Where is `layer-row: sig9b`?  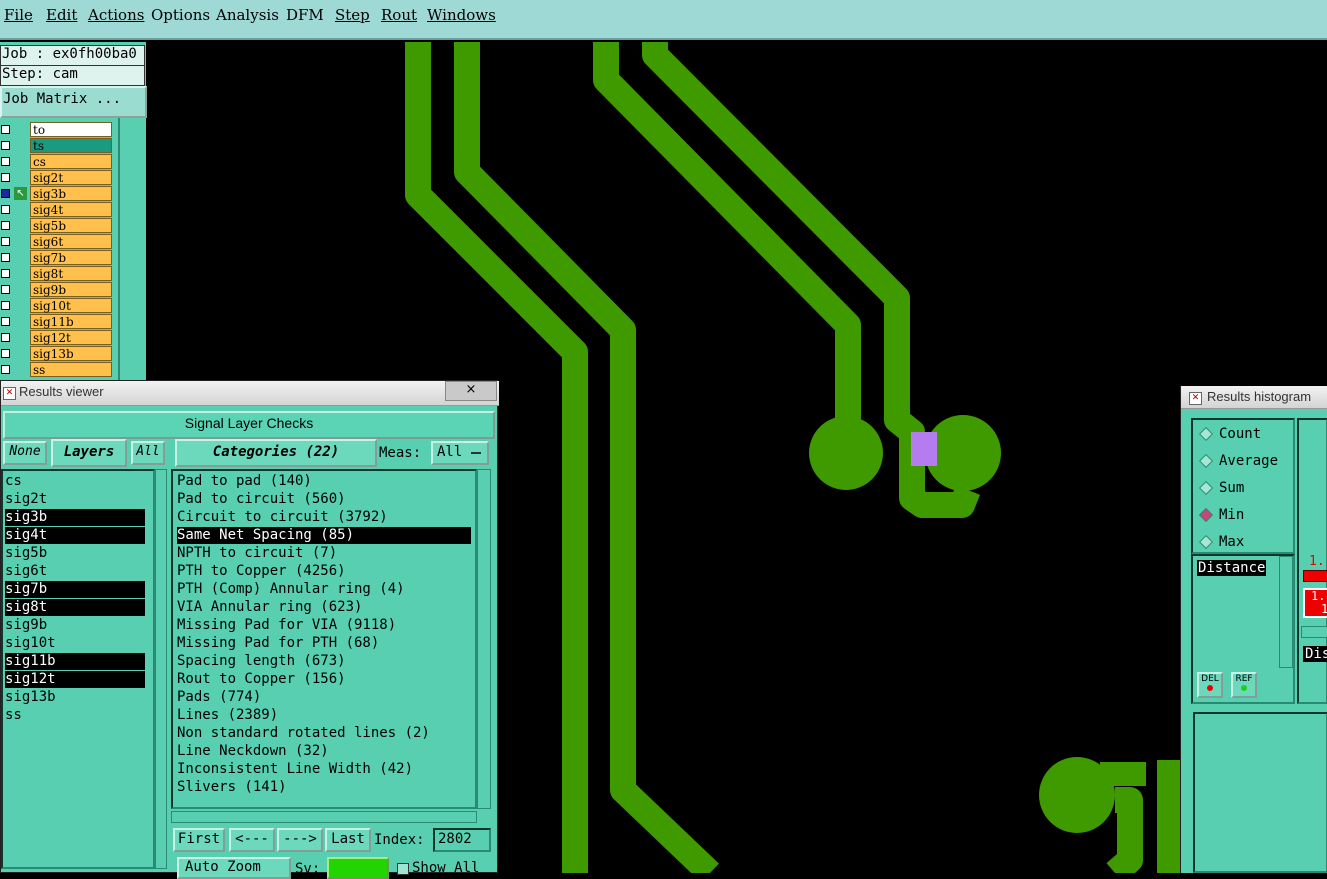 layer-row: sig9b is located at coordinates (59, 290).